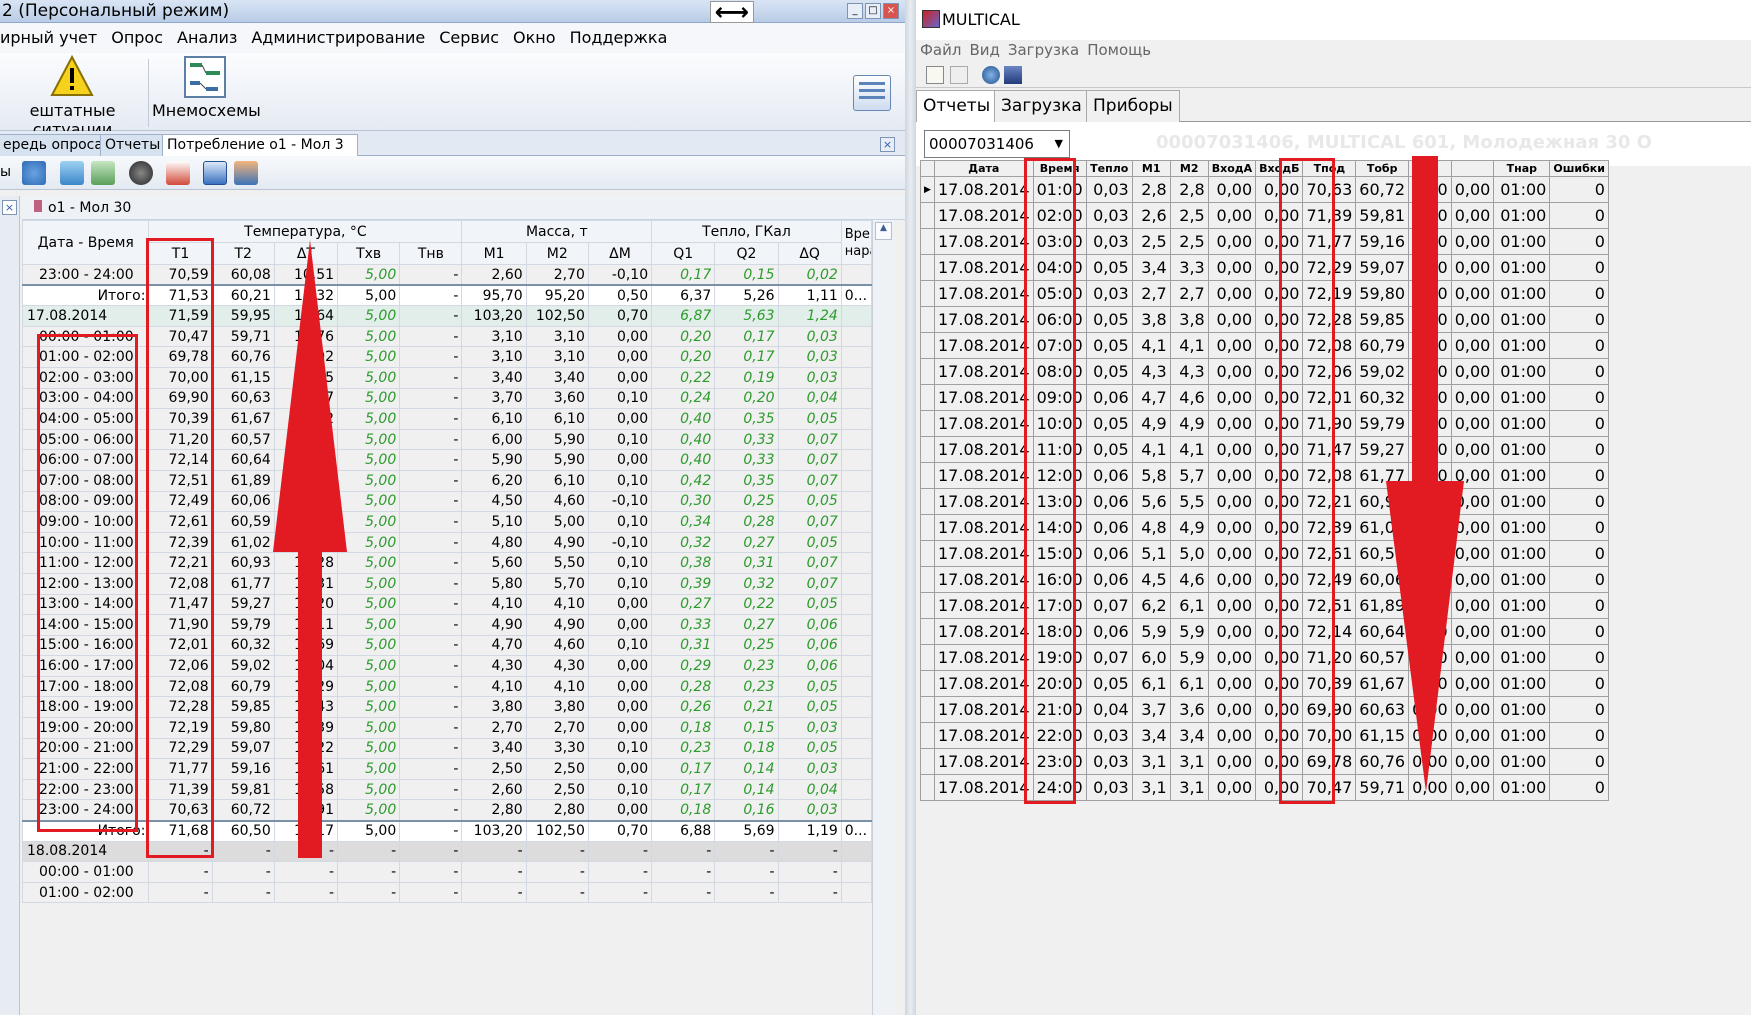 This screenshot has width=1751, height=1015. What do you see at coordinates (243, 253) in the screenshot?
I see `col-header-1: T2` at bounding box center [243, 253].